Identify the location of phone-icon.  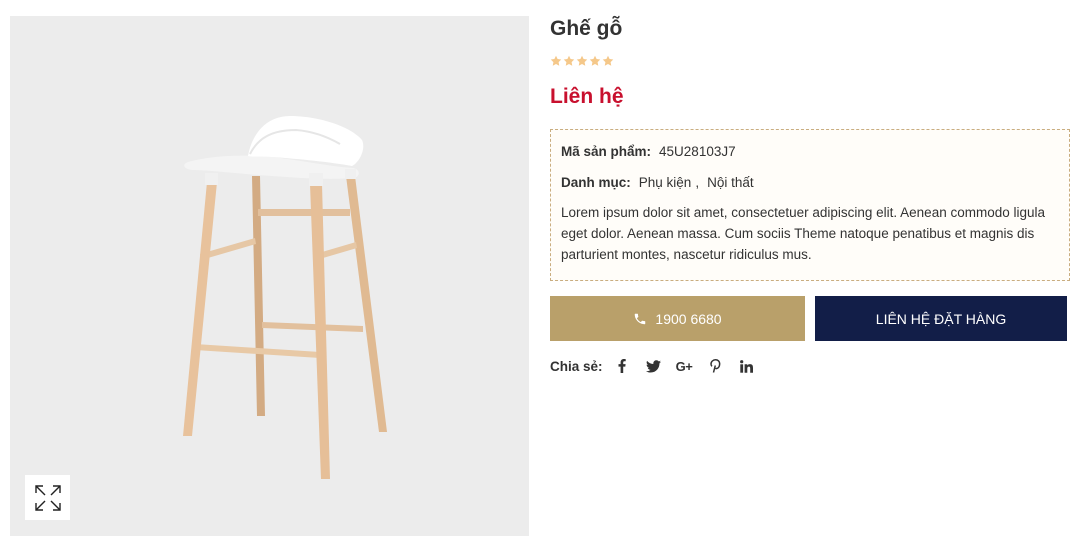
(640, 318).